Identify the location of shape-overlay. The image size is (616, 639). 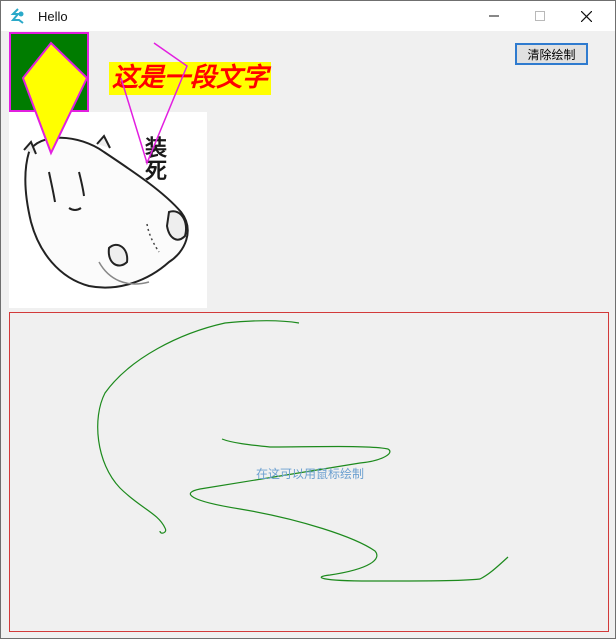
(104, 103).